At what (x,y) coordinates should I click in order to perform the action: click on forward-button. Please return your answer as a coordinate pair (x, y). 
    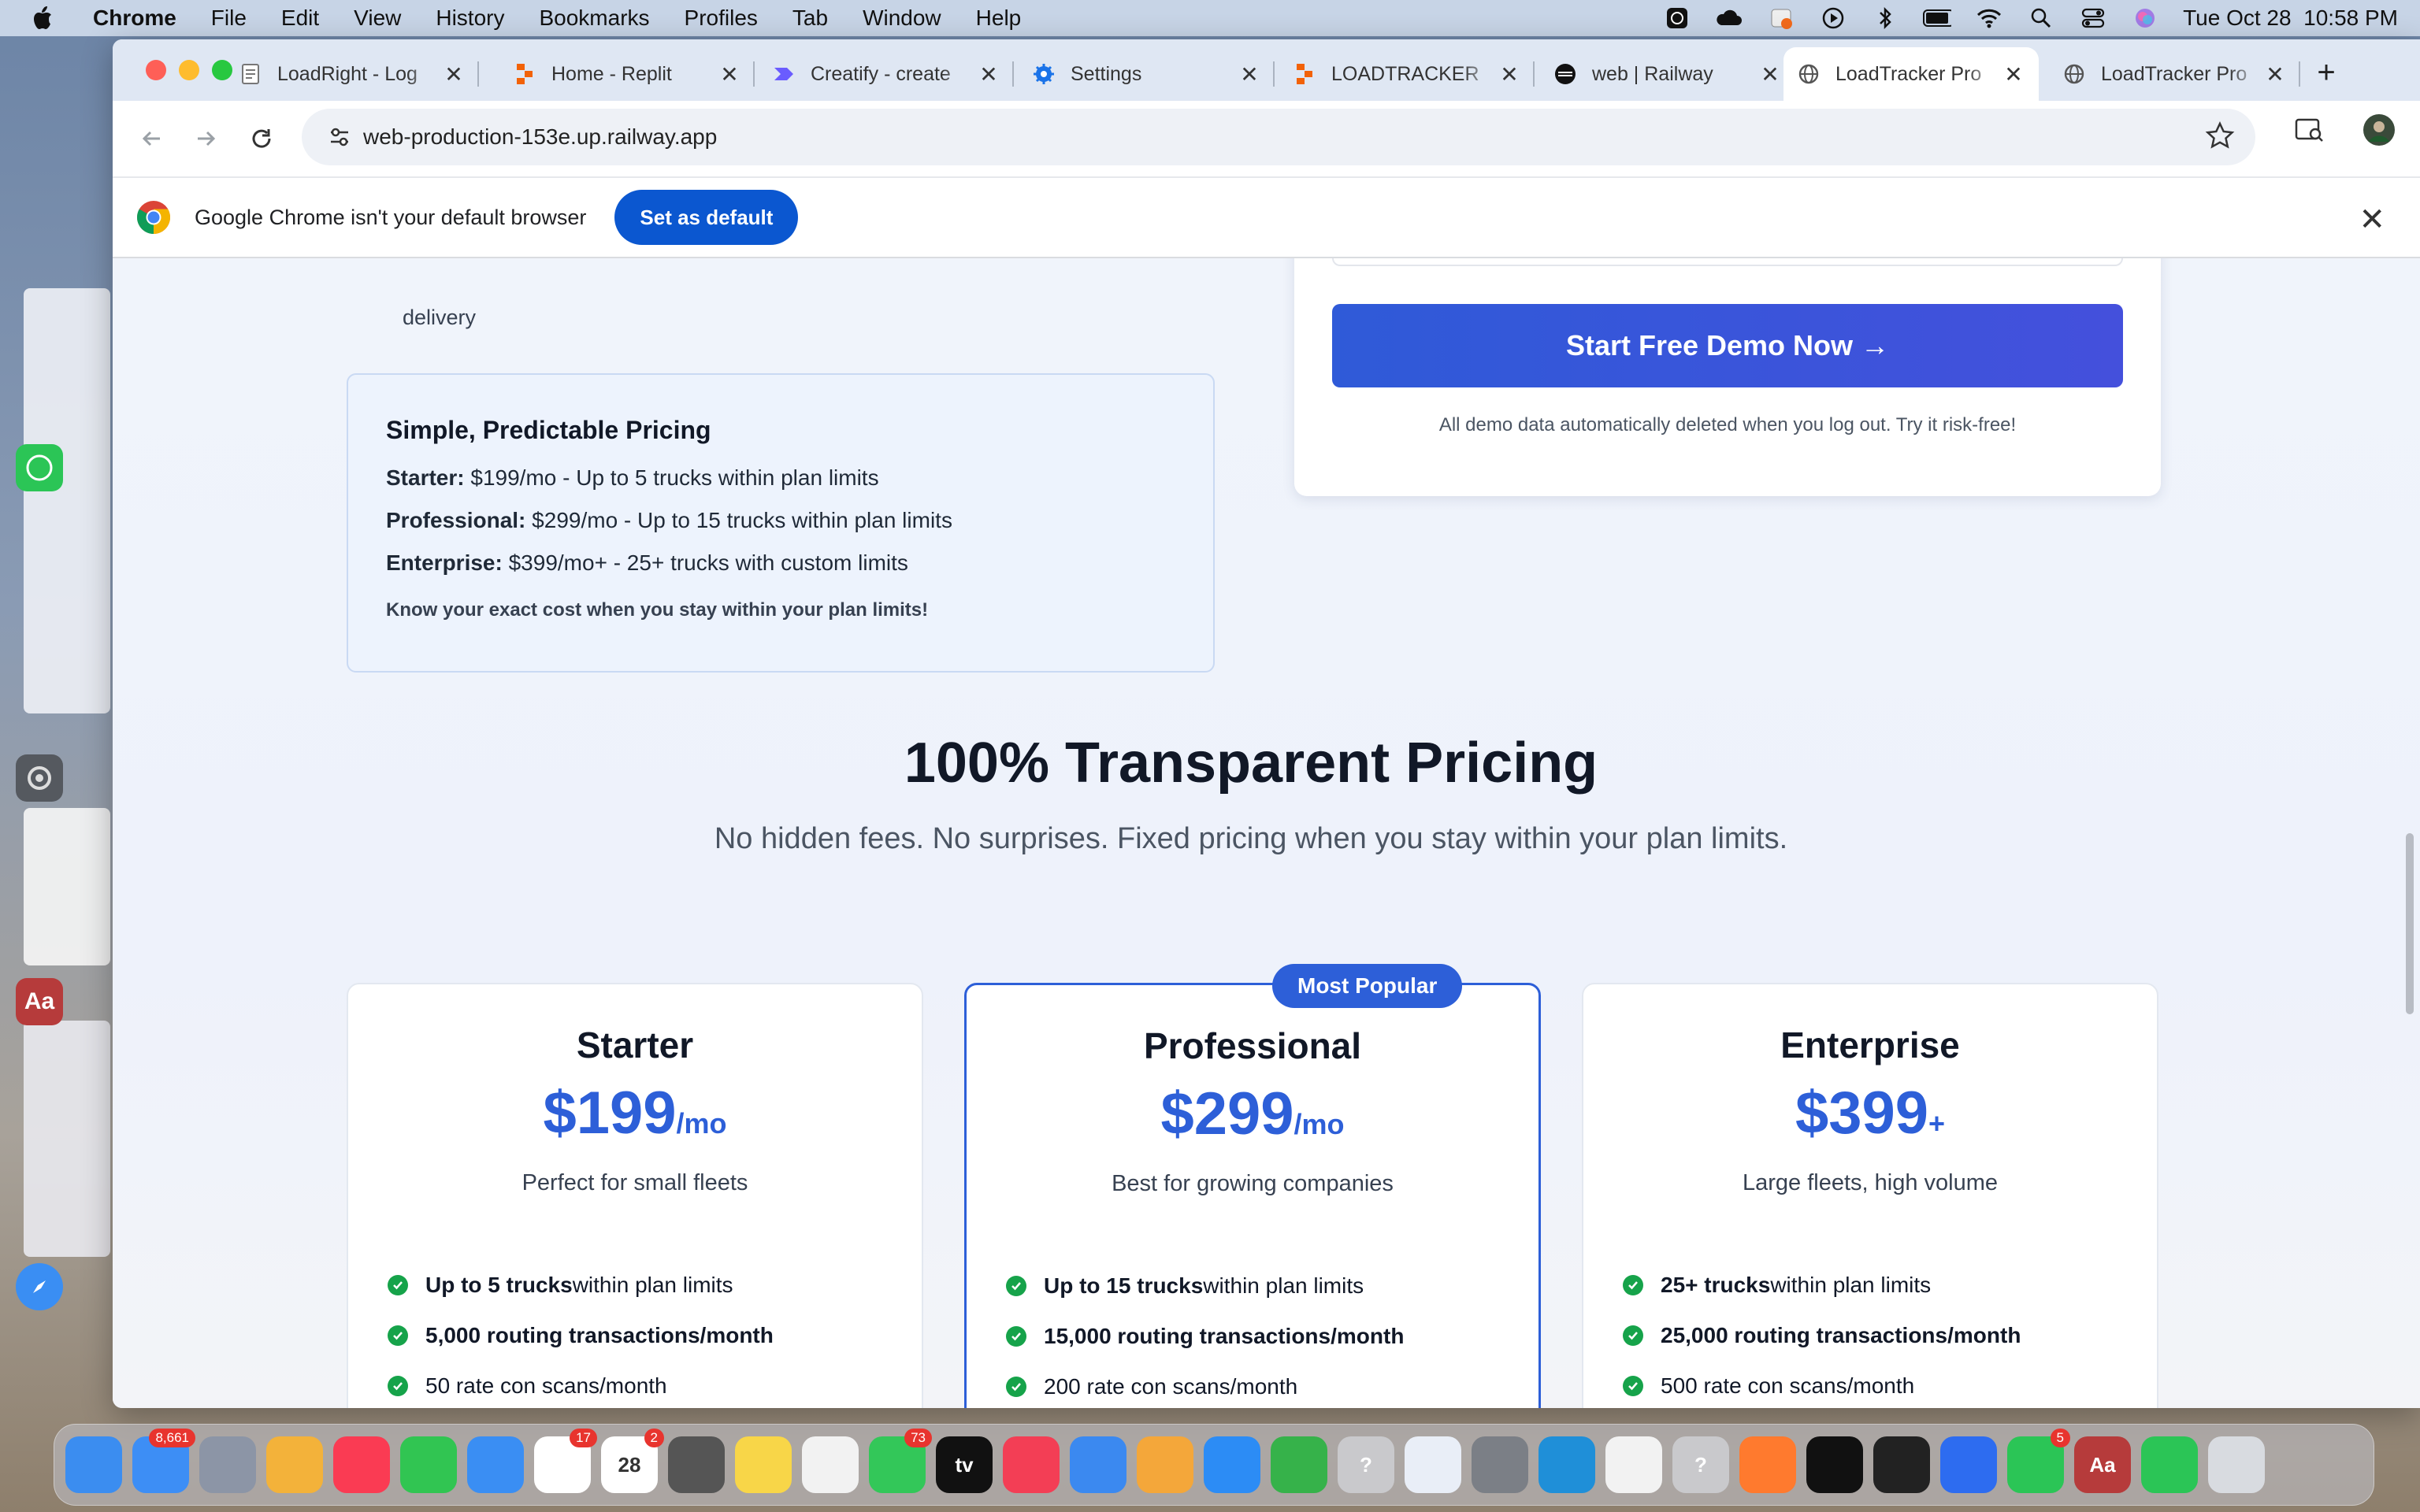
    Looking at the image, I should click on (207, 138).